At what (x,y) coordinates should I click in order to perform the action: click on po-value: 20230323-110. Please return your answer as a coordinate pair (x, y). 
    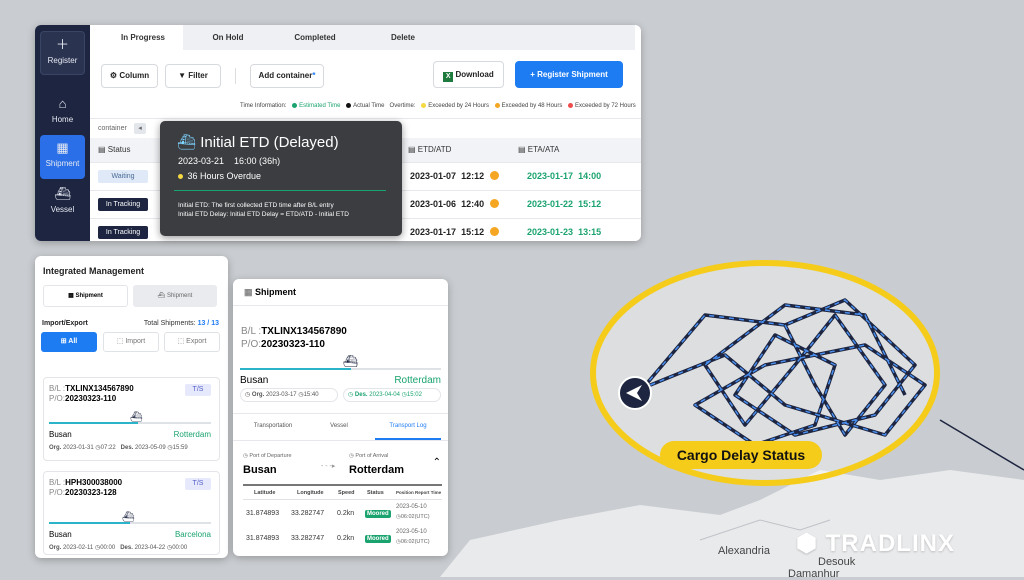
    Looking at the image, I should click on (293, 344).